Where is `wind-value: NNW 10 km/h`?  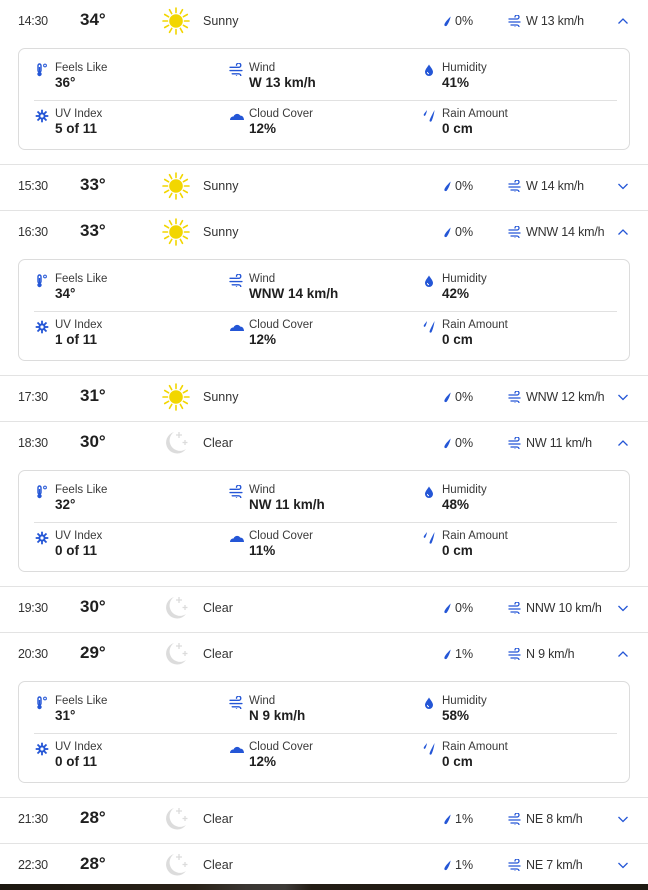 wind-value: NNW 10 km/h is located at coordinates (564, 608).